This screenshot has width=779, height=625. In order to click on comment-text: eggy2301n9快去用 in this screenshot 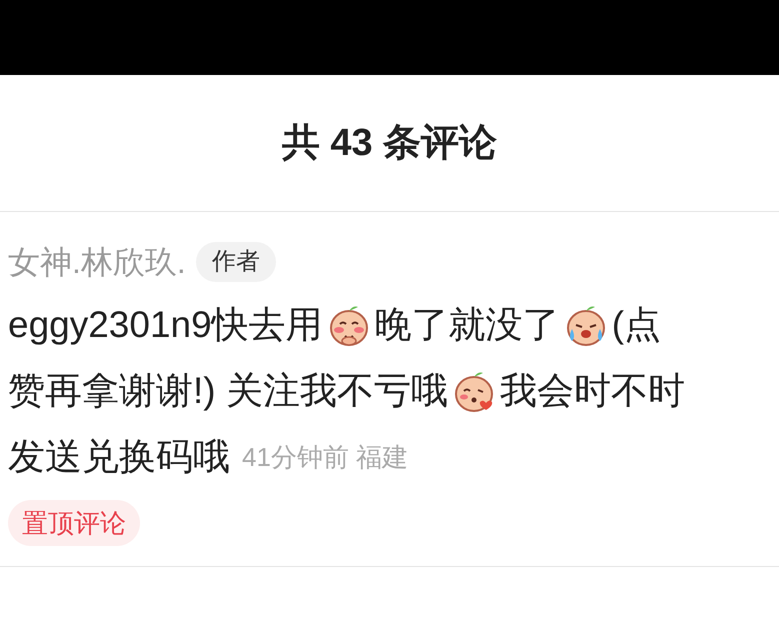, I will do `click(165, 325)`.